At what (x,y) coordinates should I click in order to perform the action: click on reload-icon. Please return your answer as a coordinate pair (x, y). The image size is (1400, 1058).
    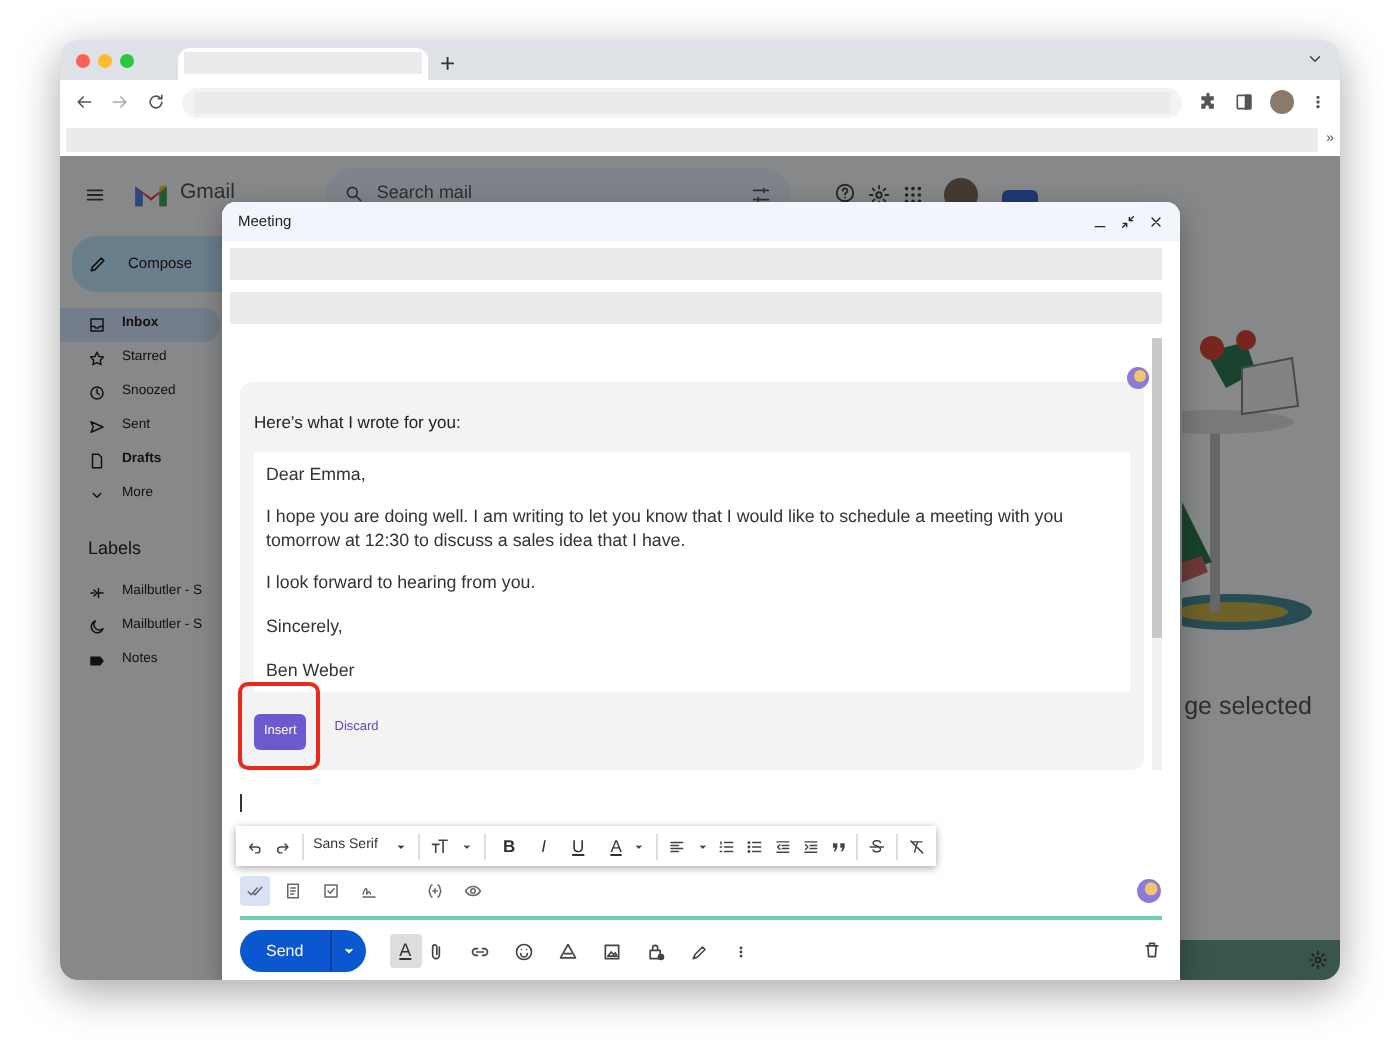
    Looking at the image, I should click on (156, 102).